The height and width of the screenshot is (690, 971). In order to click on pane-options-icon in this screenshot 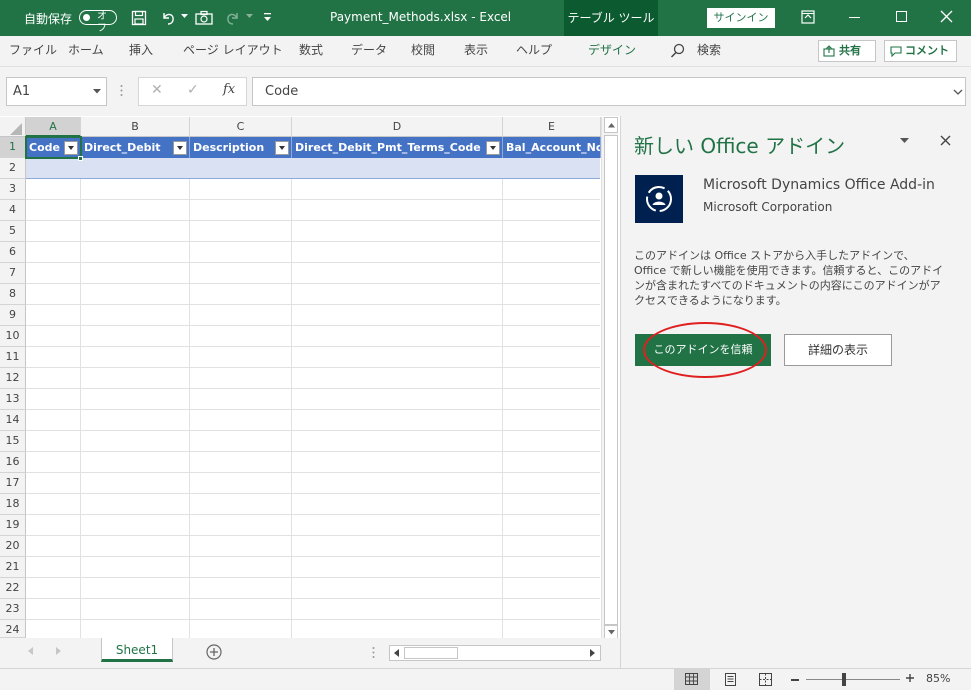, I will do `click(904, 141)`.